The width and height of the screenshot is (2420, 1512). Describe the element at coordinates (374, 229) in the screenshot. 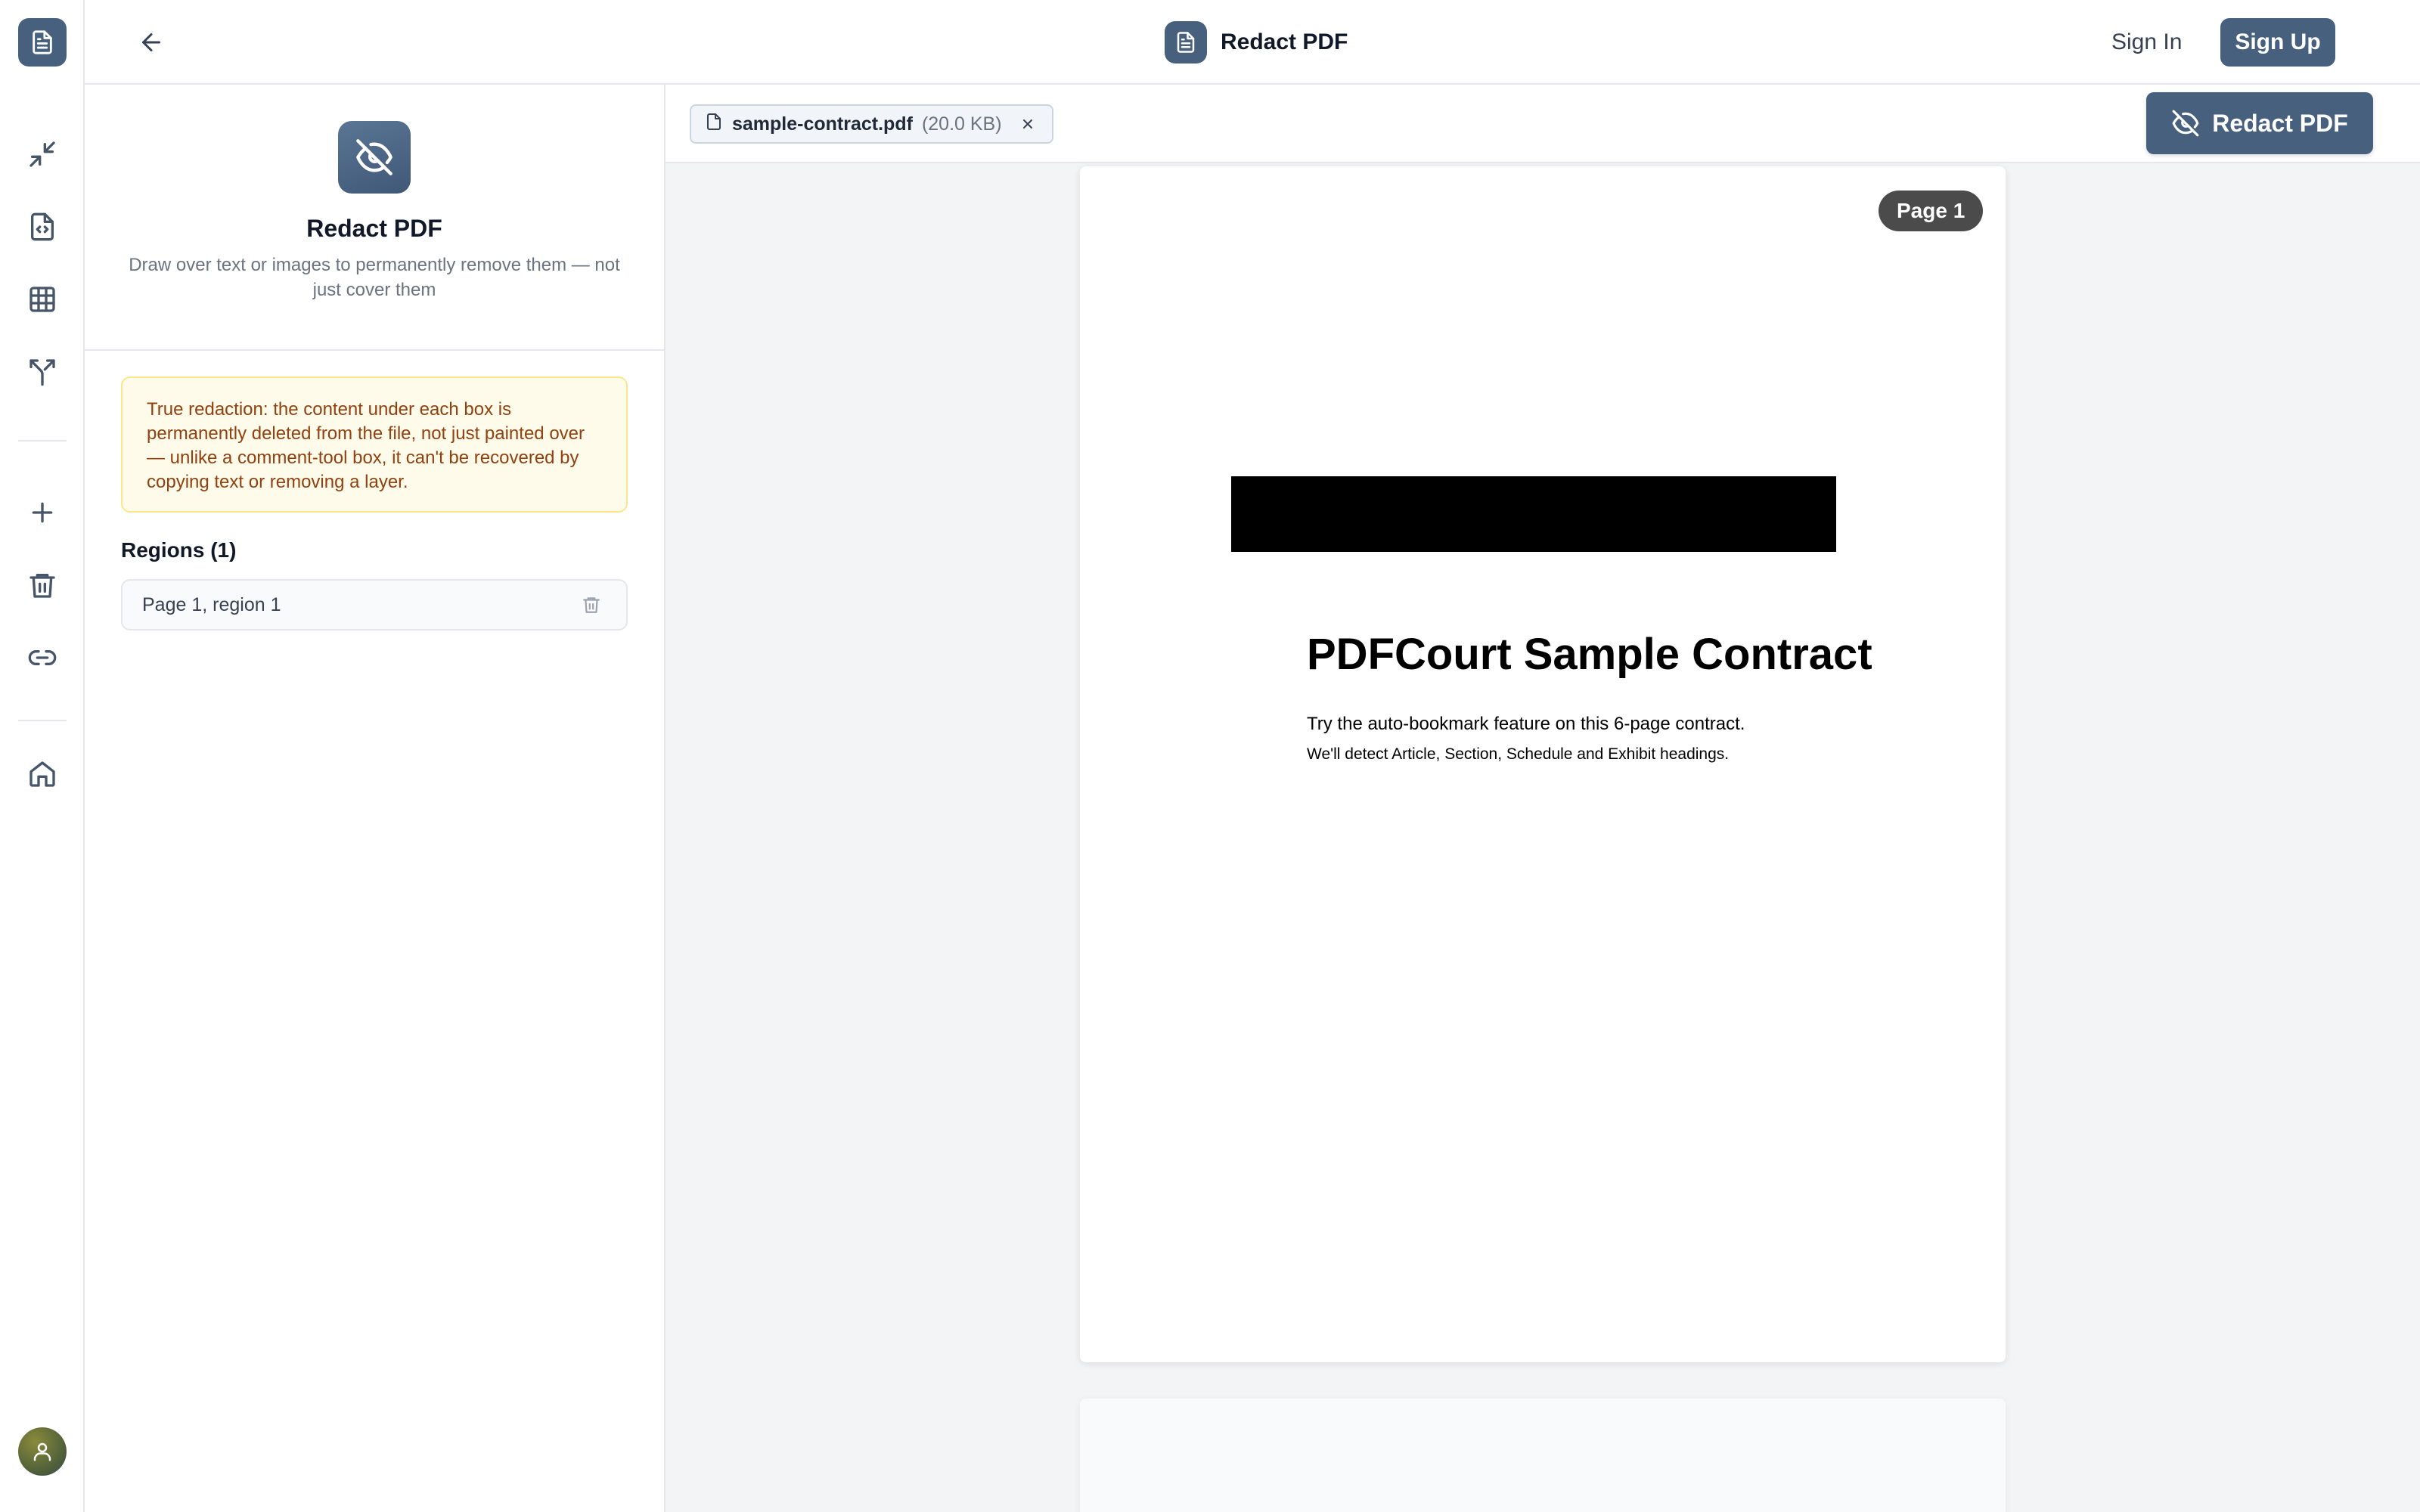

I see `panel-title: Redact PDF` at that location.